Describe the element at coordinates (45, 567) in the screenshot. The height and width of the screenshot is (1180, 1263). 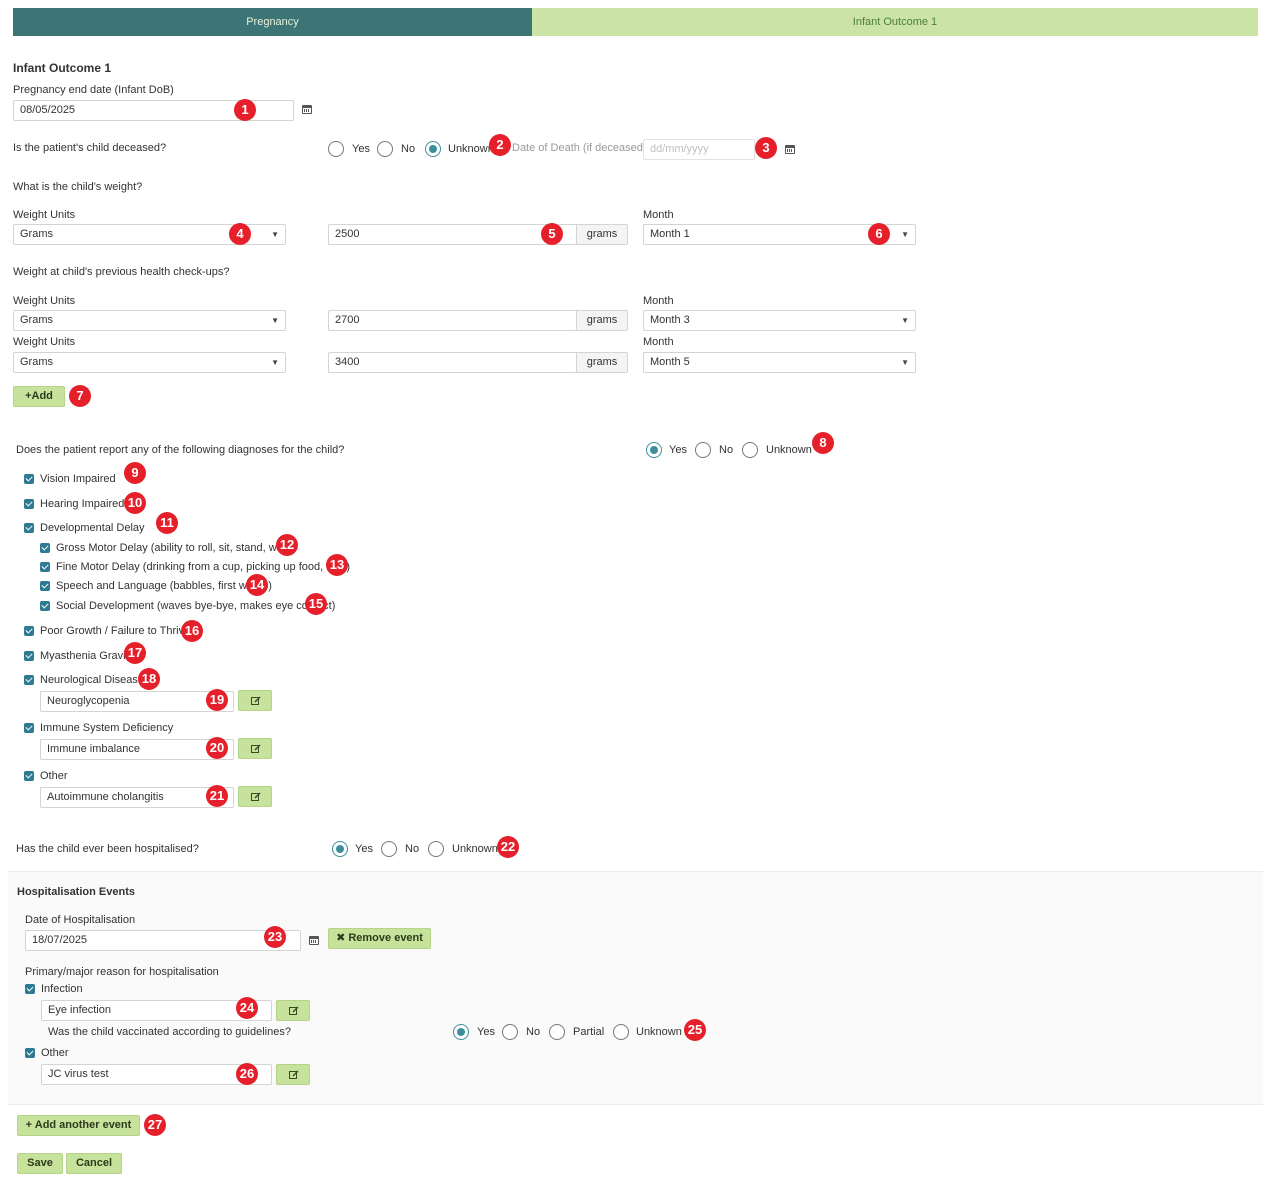
I see `fine-motor-delay-checkbox` at that location.